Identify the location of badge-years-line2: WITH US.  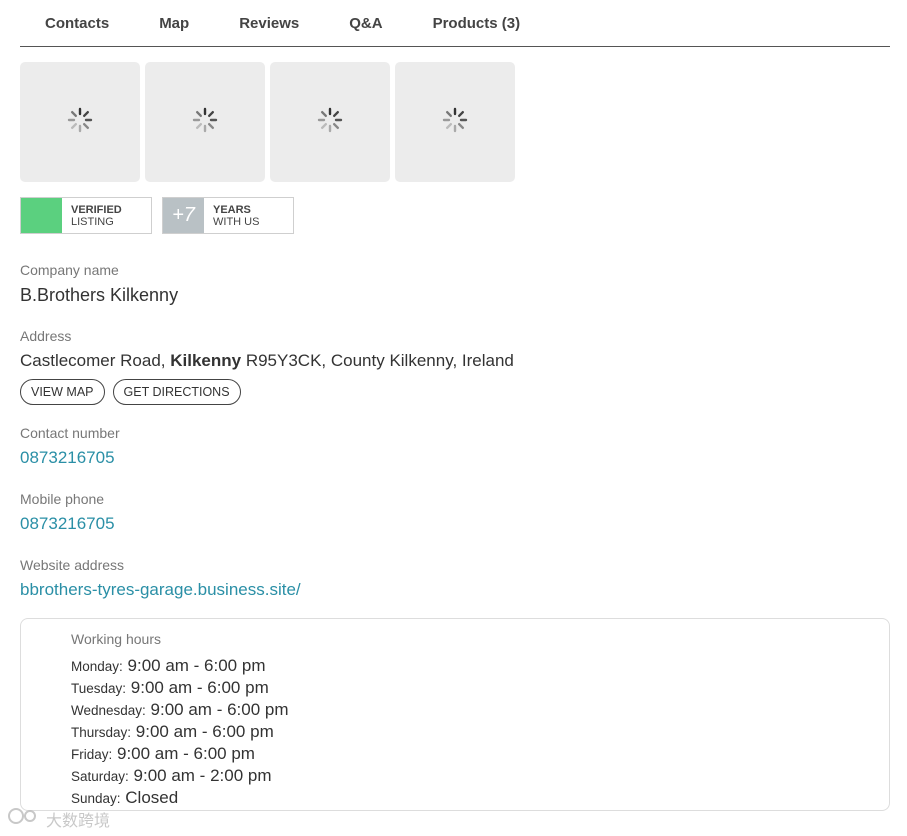
(236, 221).